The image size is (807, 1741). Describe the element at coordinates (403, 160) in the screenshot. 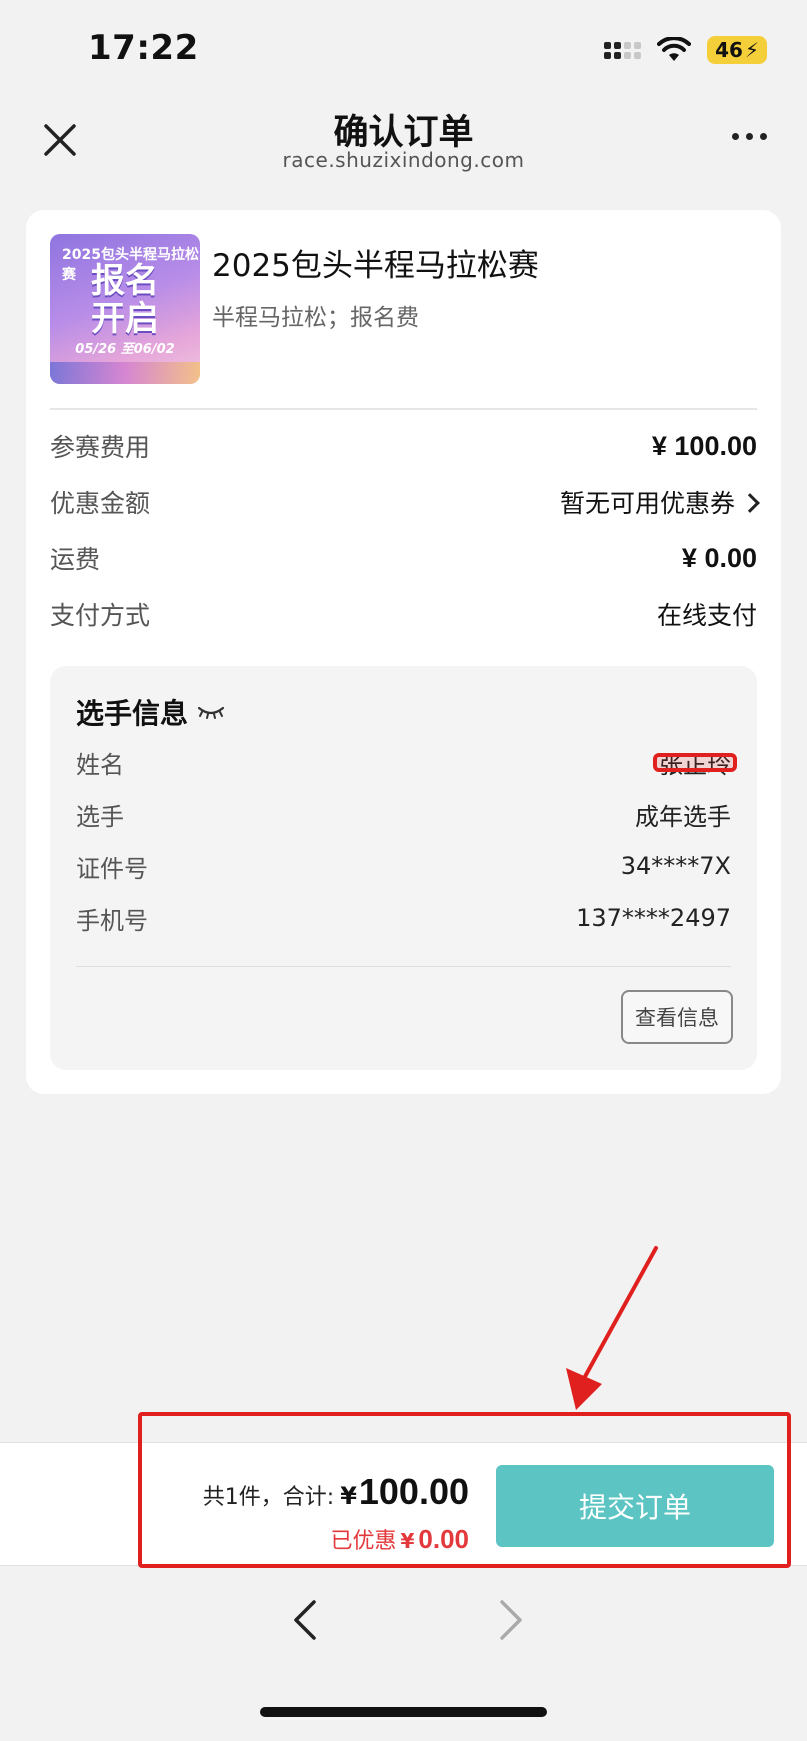

I see `page-domain: race.shuzixindong.com` at that location.